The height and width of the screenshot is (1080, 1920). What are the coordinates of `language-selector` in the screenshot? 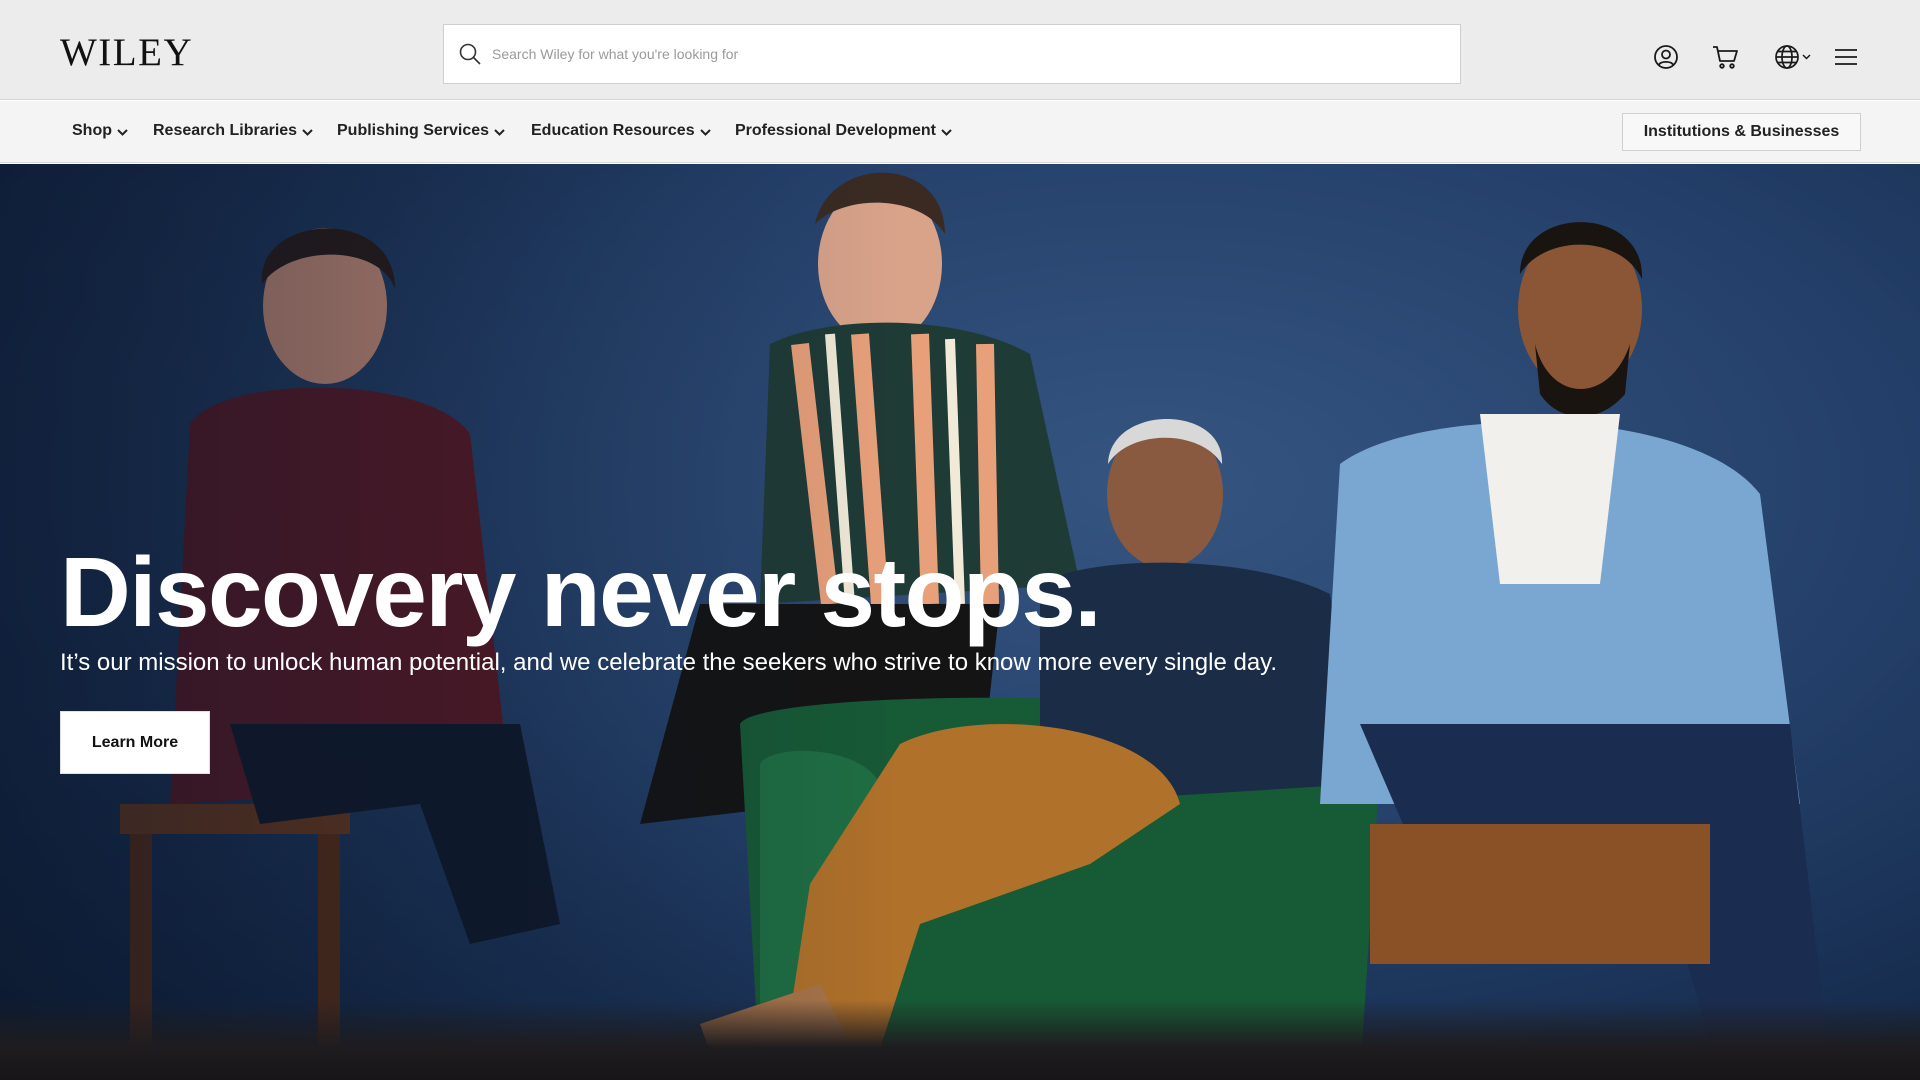 It's located at (1792, 57).